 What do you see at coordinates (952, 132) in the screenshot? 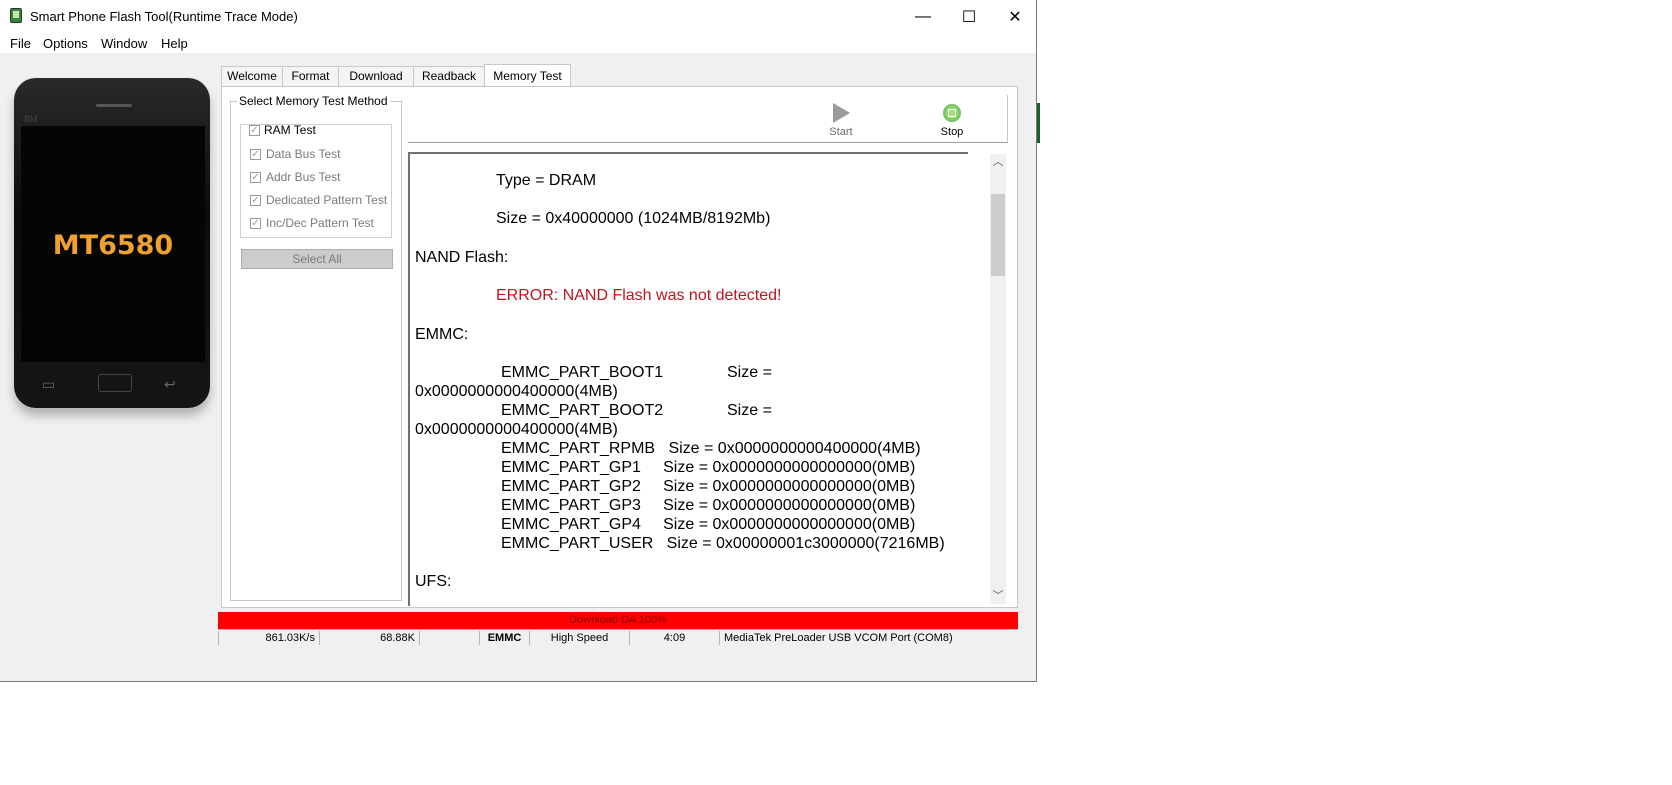
I see `stop-label: Stop` at bounding box center [952, 132].